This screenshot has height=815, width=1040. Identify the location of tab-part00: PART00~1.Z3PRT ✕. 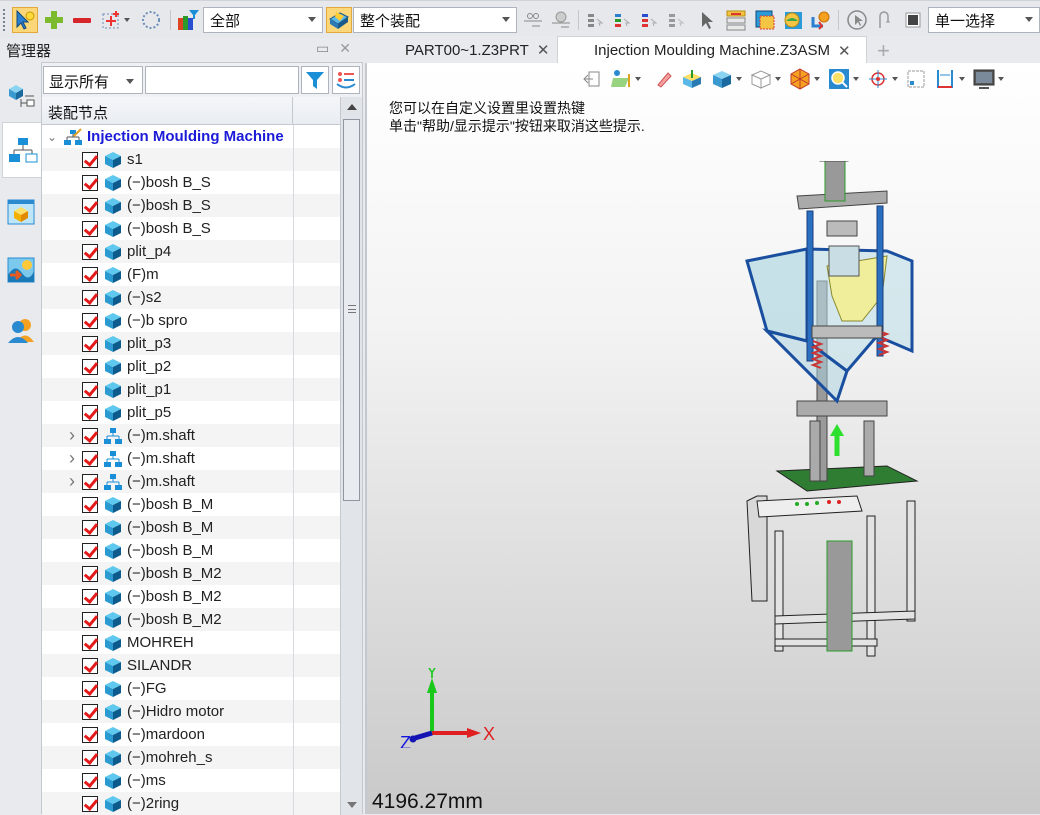
(477, 50).